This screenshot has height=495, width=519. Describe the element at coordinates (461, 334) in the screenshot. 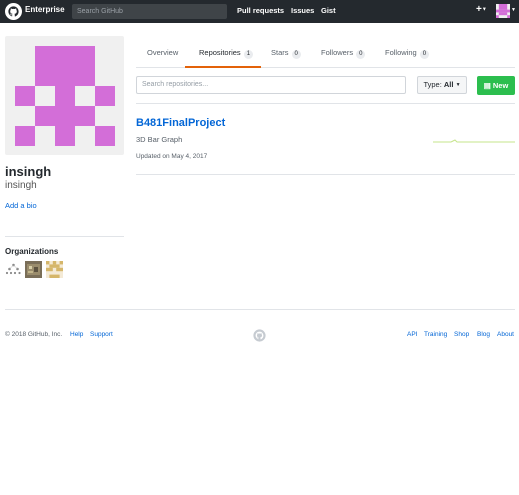

I see `footer-link-shop: Shop` at that location.